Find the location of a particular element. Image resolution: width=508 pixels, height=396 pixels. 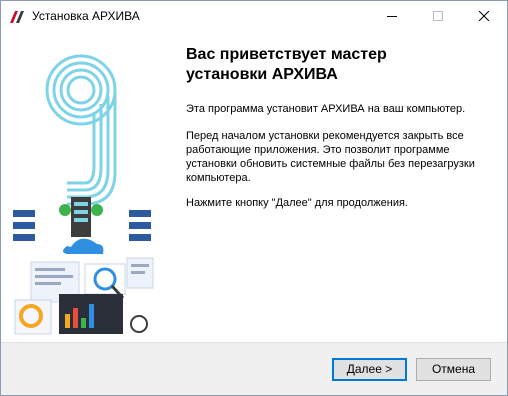

network-illustration-icon is located at coordinates (83, 266).